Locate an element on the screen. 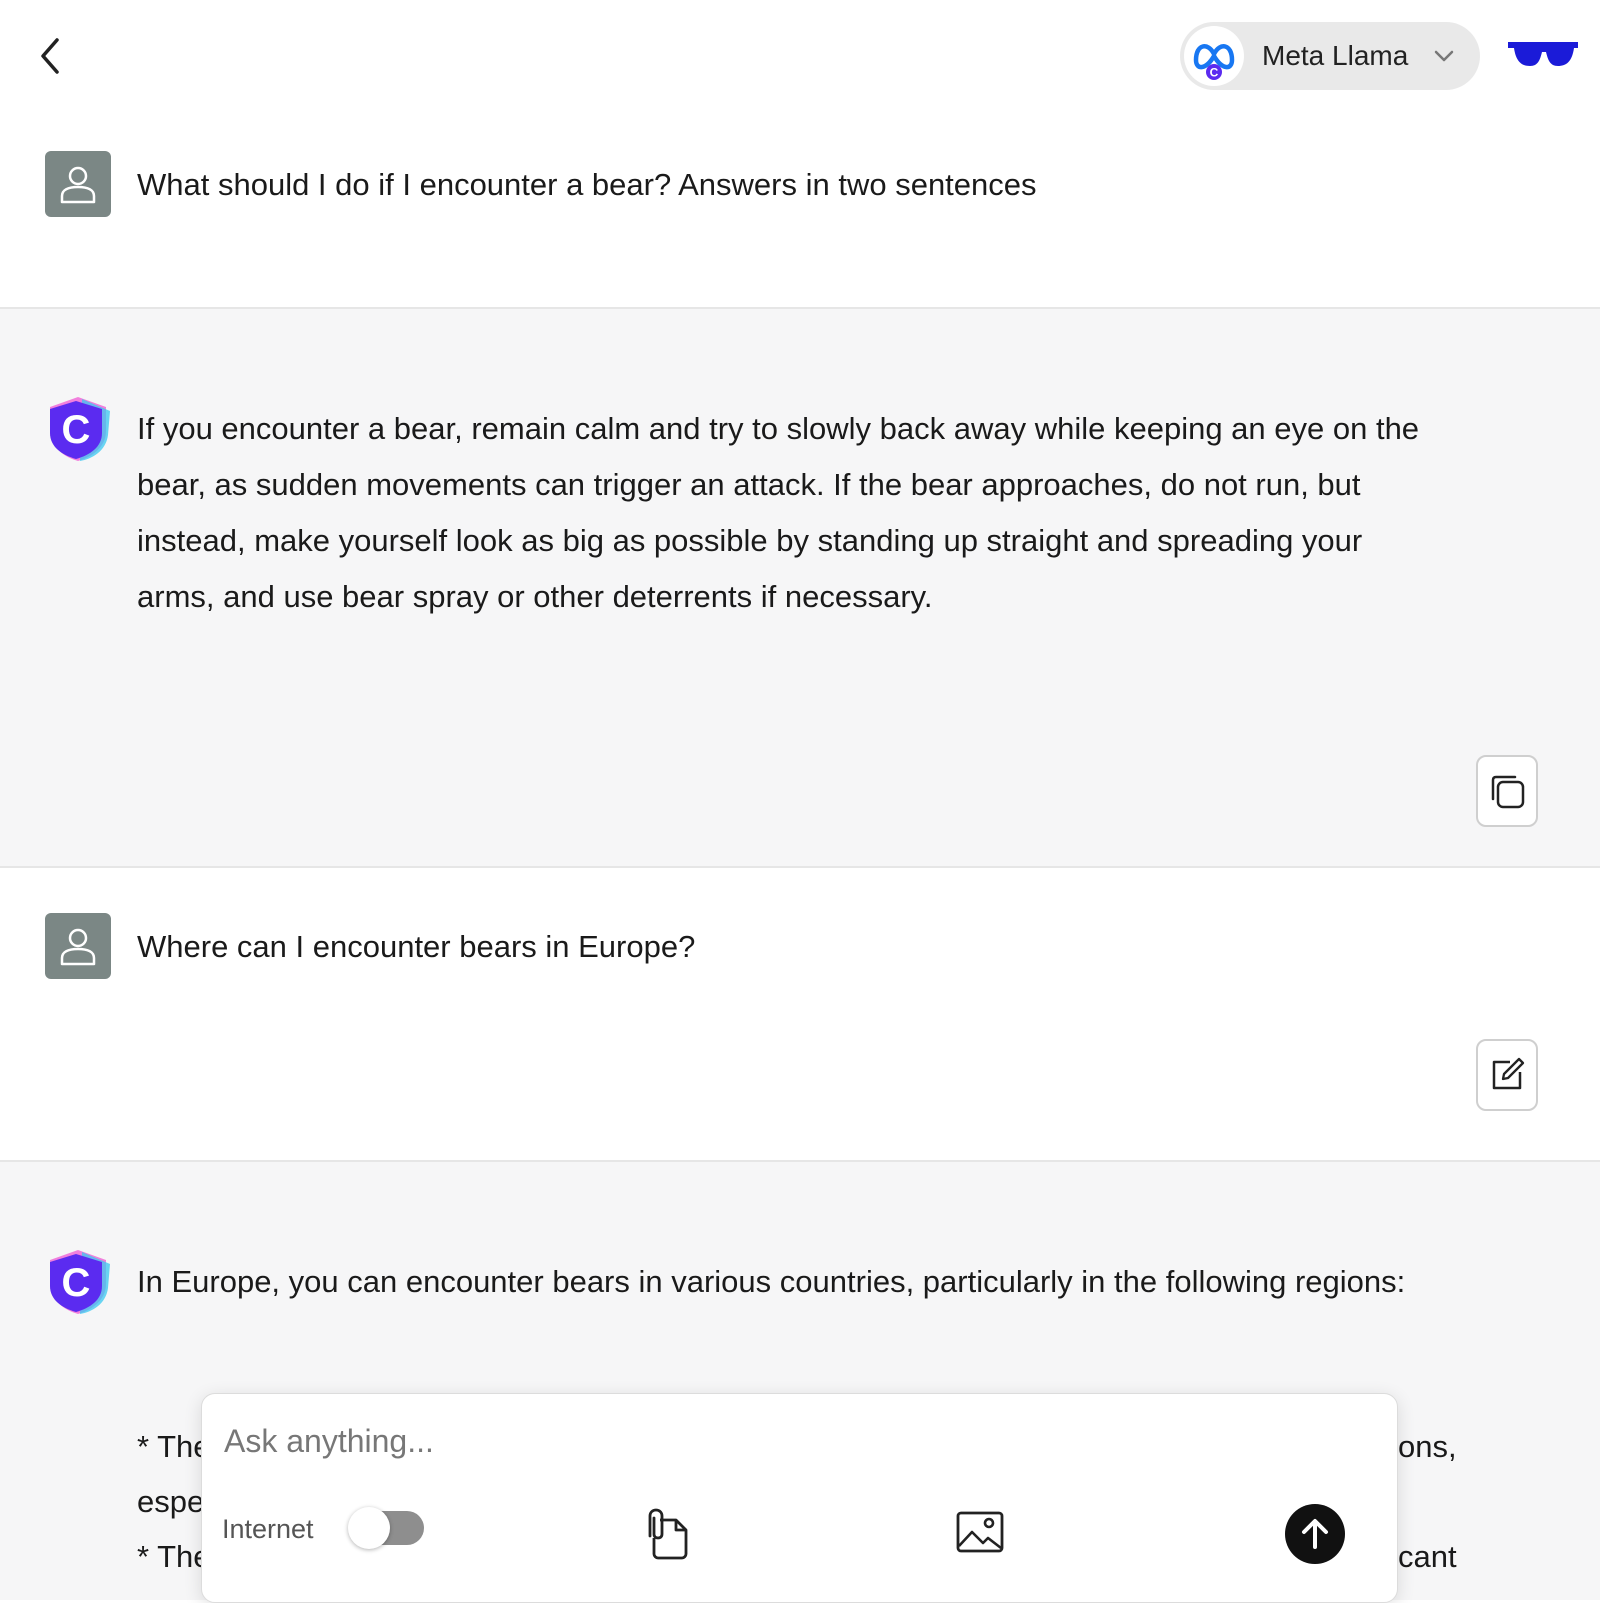 This screenshot has height=1603, width=1600. internet-toggle is located at coordinates (386, 1528).